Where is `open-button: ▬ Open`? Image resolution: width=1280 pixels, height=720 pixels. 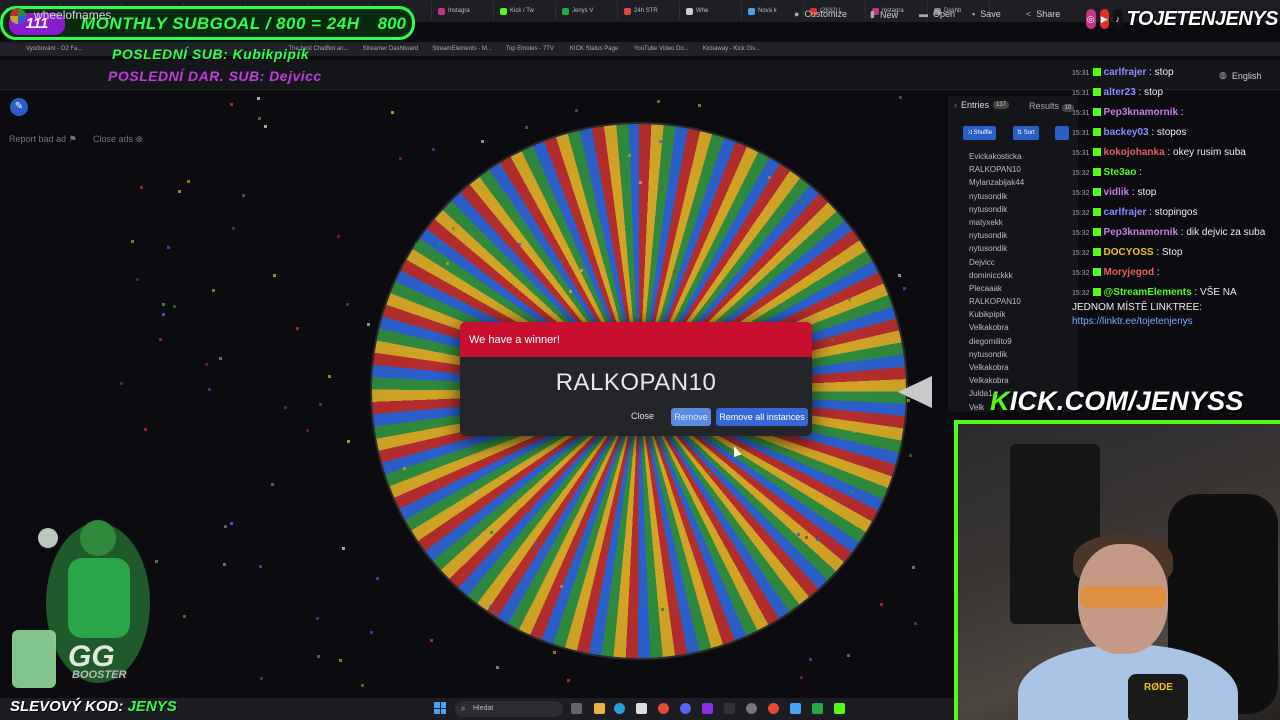 open-button: ▬ Open is located at coordinates (937, 14).